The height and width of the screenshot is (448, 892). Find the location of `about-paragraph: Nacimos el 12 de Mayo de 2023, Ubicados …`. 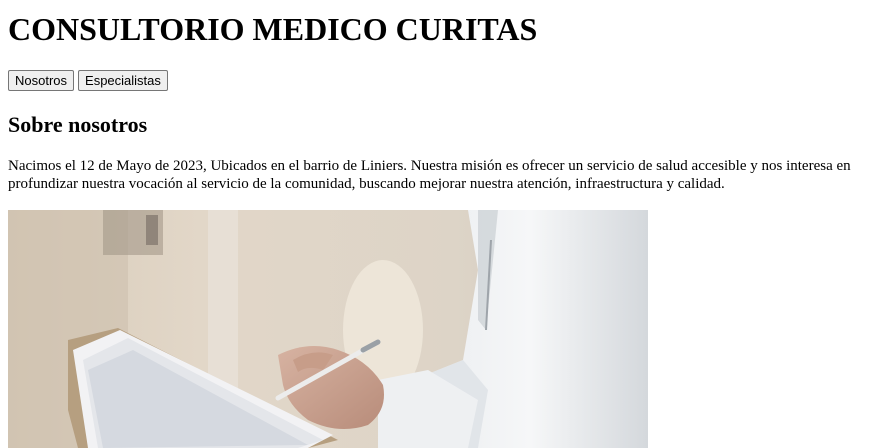

about-paragraph: Nacimos el 12 de Mayo de 2023, Ubicados … is located at coordinates (429, 175).